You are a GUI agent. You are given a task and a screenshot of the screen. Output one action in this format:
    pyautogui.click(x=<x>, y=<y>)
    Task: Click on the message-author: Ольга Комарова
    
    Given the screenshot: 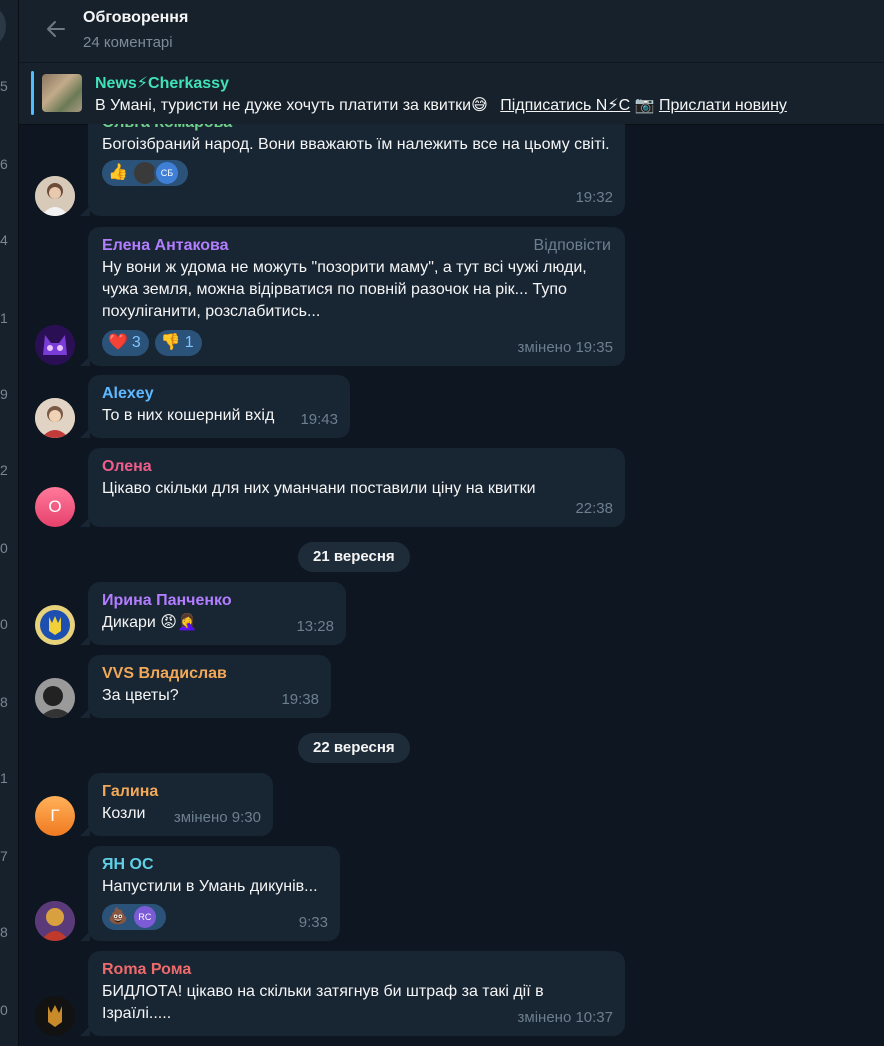 What is the action you would take?
    pyautogui.click(x=356, y=129)
    